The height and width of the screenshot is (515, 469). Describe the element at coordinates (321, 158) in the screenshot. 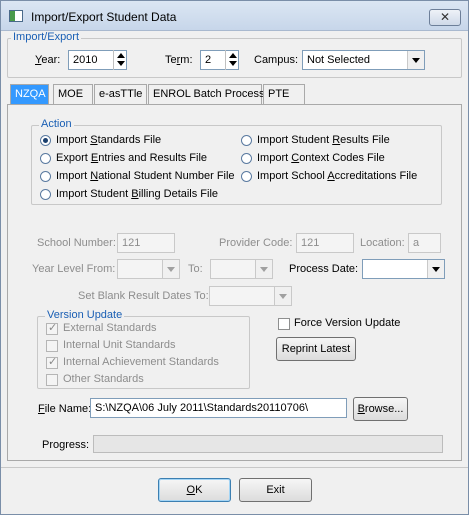

I see `radio-label-import-context-codes: Import Context Codes File` at that location.